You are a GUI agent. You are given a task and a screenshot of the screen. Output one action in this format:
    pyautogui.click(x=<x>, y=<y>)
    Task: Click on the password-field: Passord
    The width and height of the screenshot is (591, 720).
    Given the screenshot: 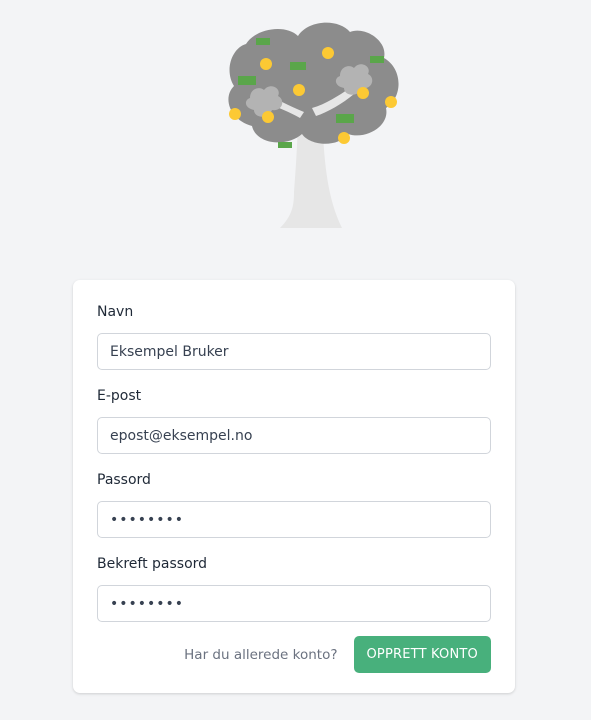 What is the action you would take?
    pyautogui.click(x=294, y=504)
    